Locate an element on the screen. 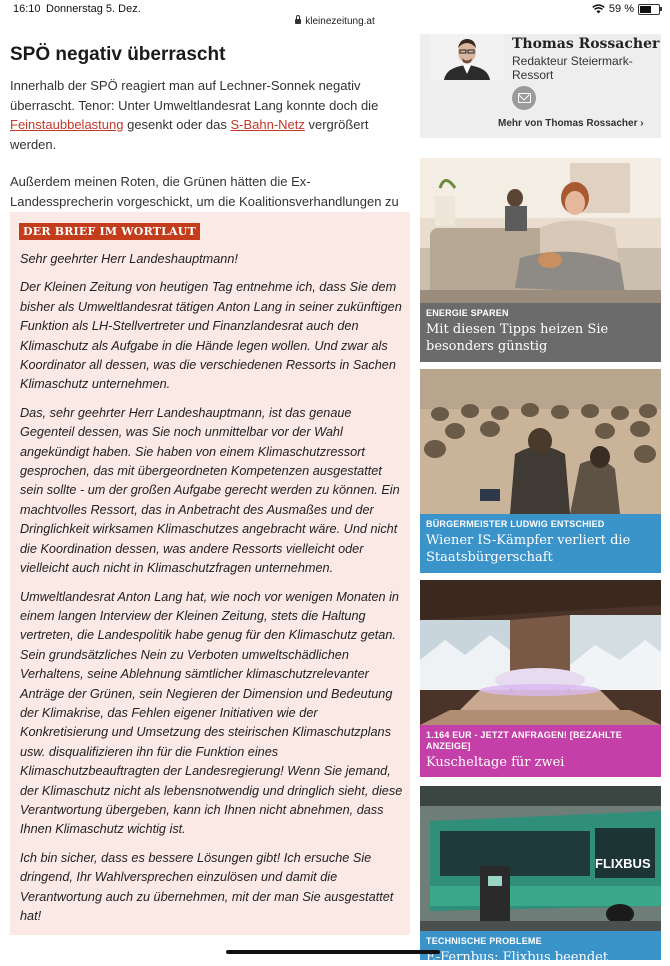 The height and width of the screenshot is (966, 670). mail-icon is located at coordinates (524, 98).